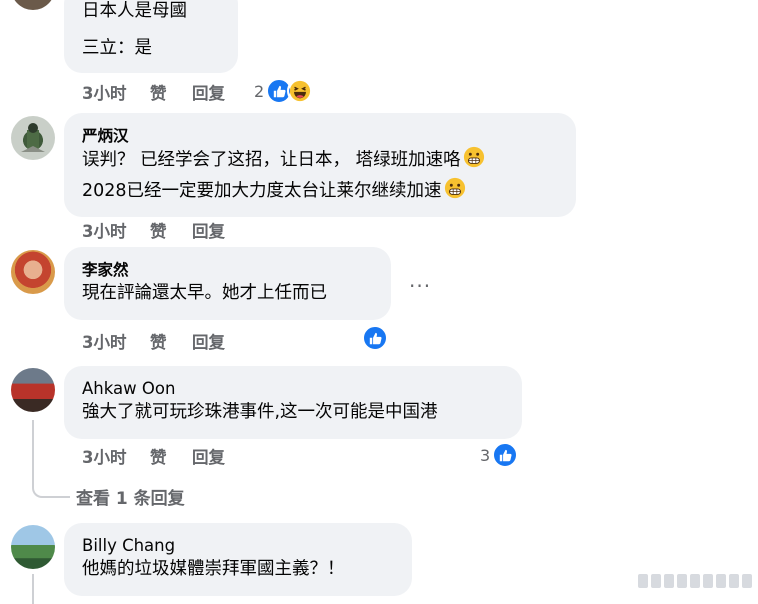 The height and width of the screenshot is (604, 758). I want to click on comment-text-line: 強大了就可玩珍珠港事件,这一次可能是中国港, so click(260, 412).